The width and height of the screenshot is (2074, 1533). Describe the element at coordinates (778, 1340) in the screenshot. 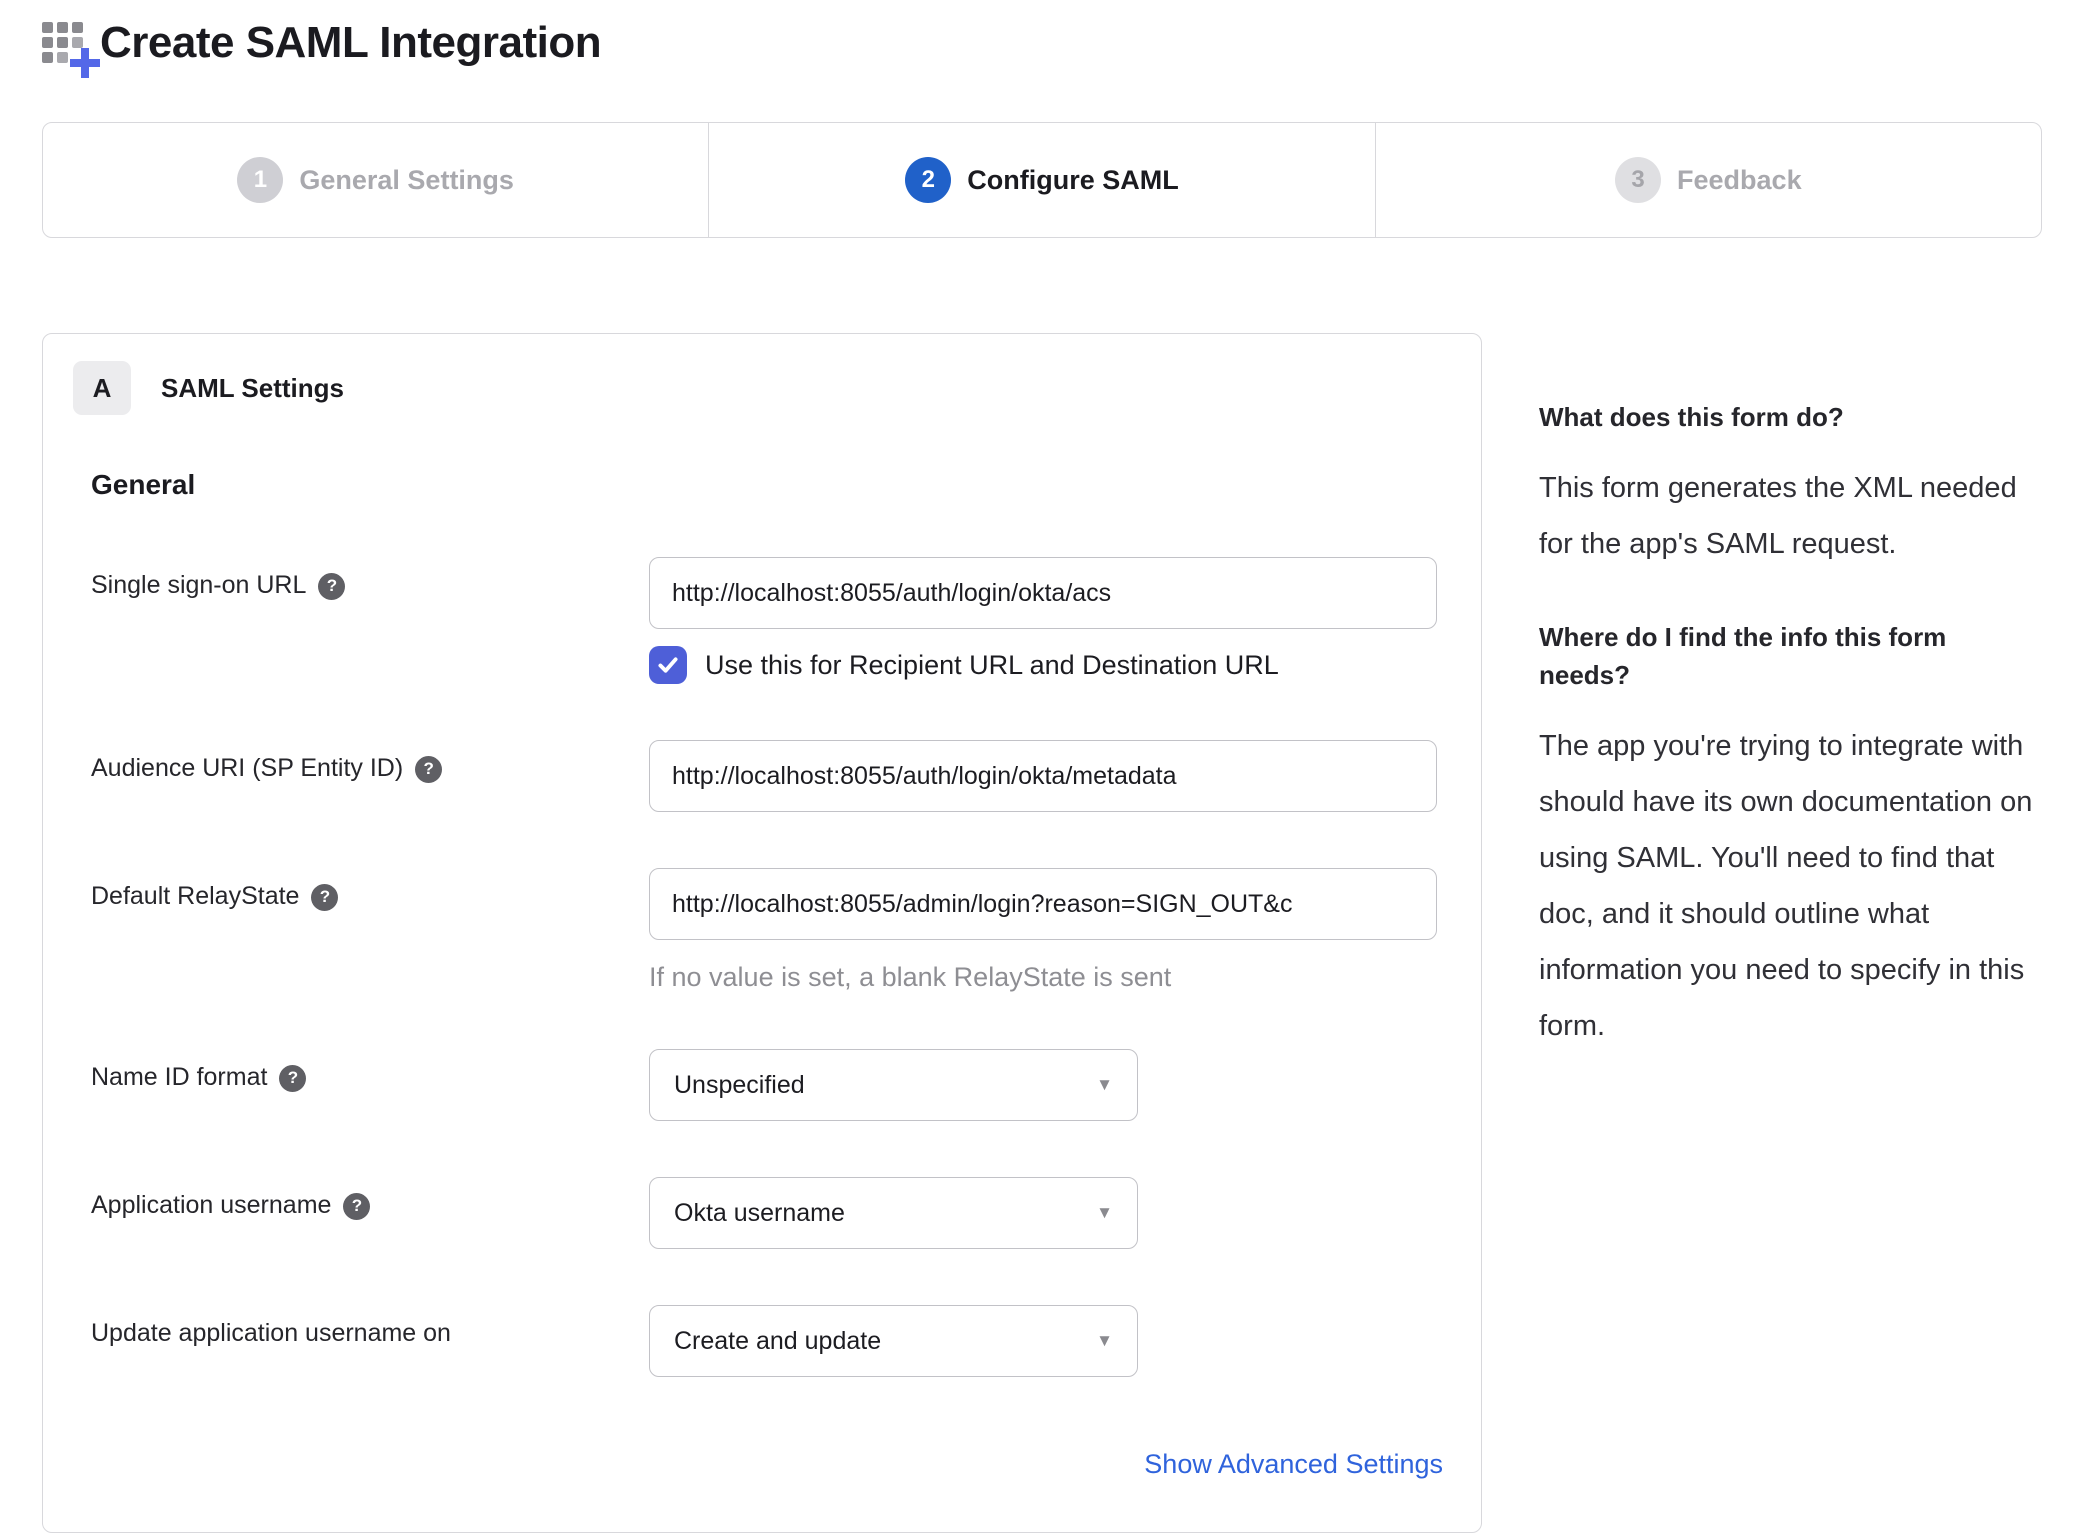

I see `update-app-username-value: Create and update` at that location.